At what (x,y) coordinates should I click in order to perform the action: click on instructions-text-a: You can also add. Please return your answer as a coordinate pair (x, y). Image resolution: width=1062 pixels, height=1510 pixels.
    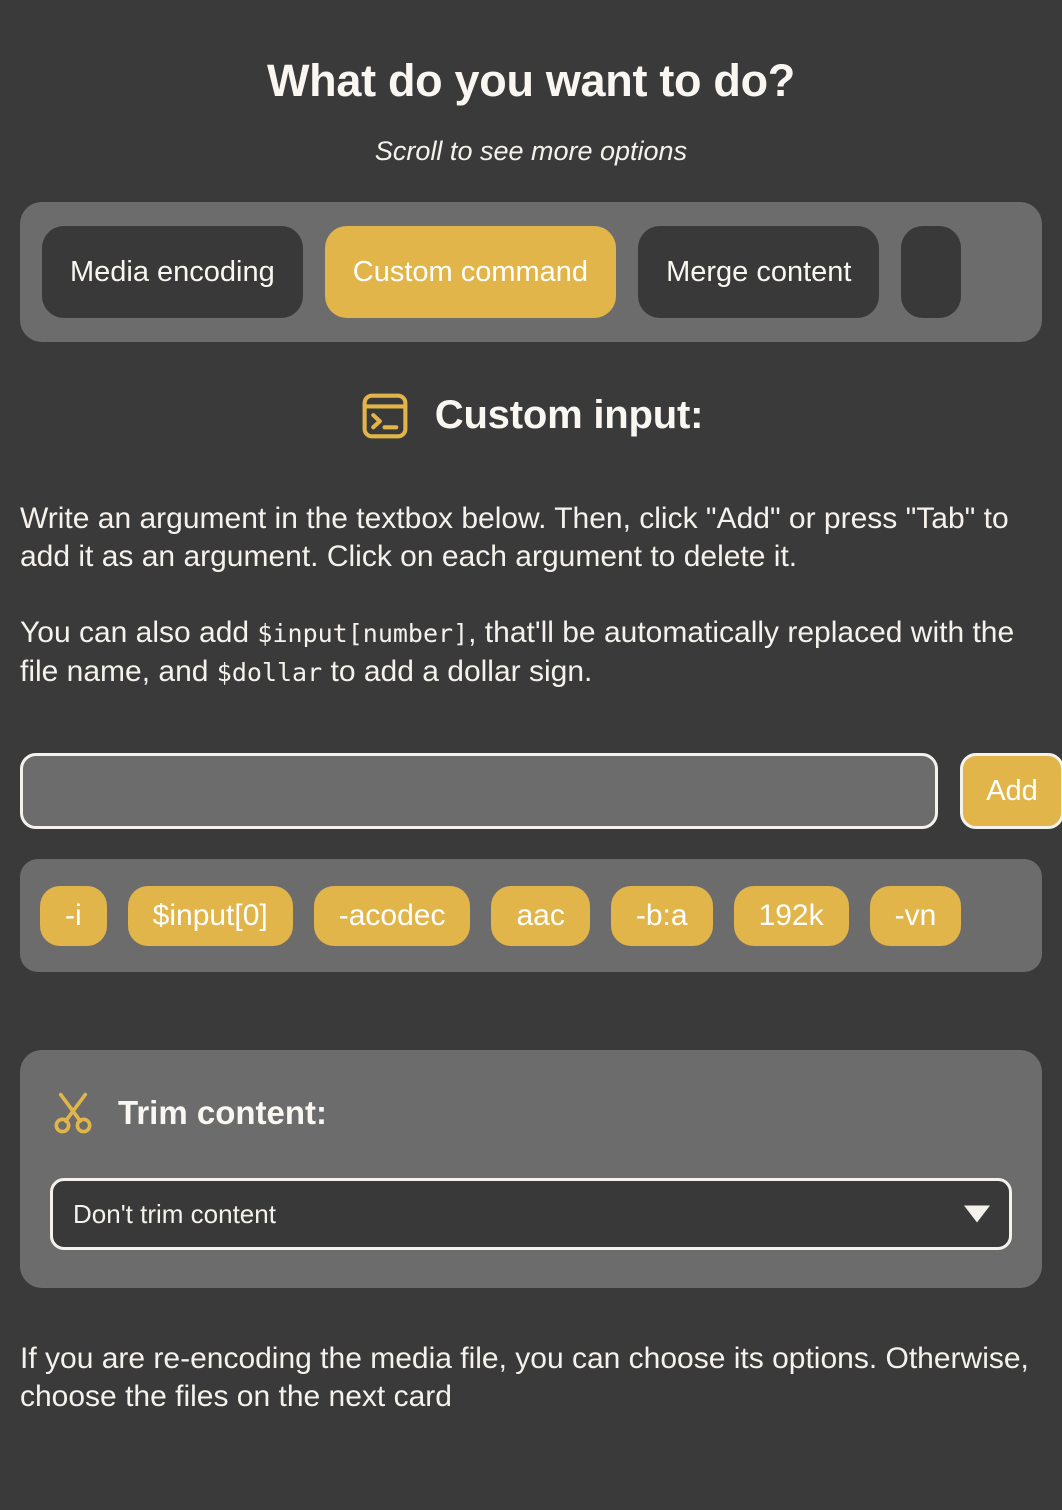
    Looking at the image, I should click on (139, 633).